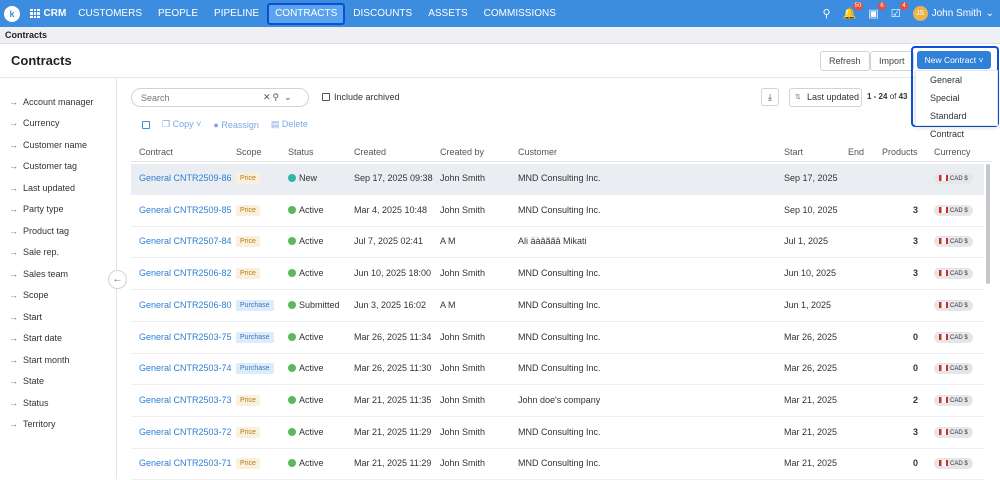 The image size is (1000, 480). Describe the element at coordinates (35, 338) in the screenshot. I see `filter-start-date: → Start date` at that location.